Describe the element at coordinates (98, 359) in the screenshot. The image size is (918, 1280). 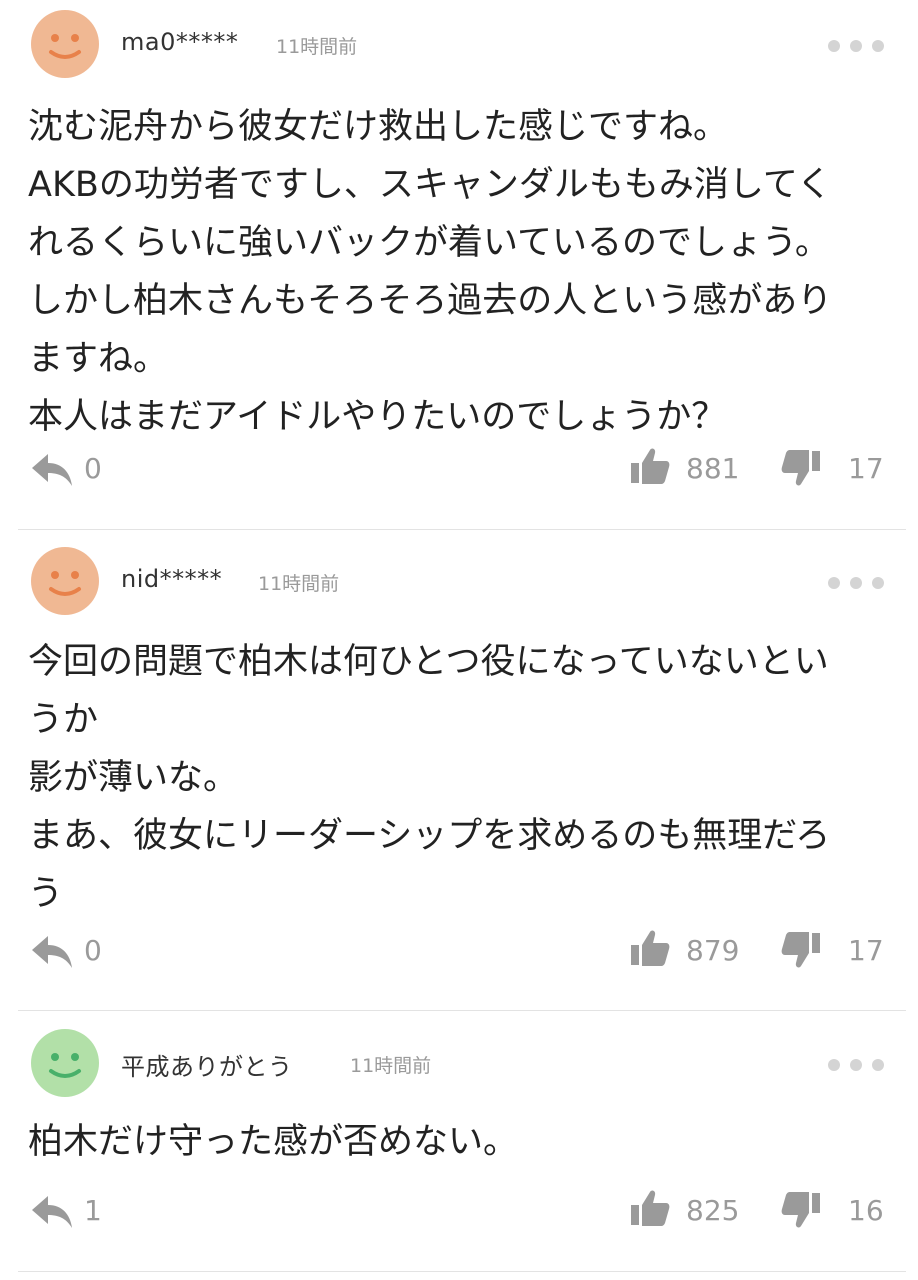
I see `comment-line: ますね。` at that location.